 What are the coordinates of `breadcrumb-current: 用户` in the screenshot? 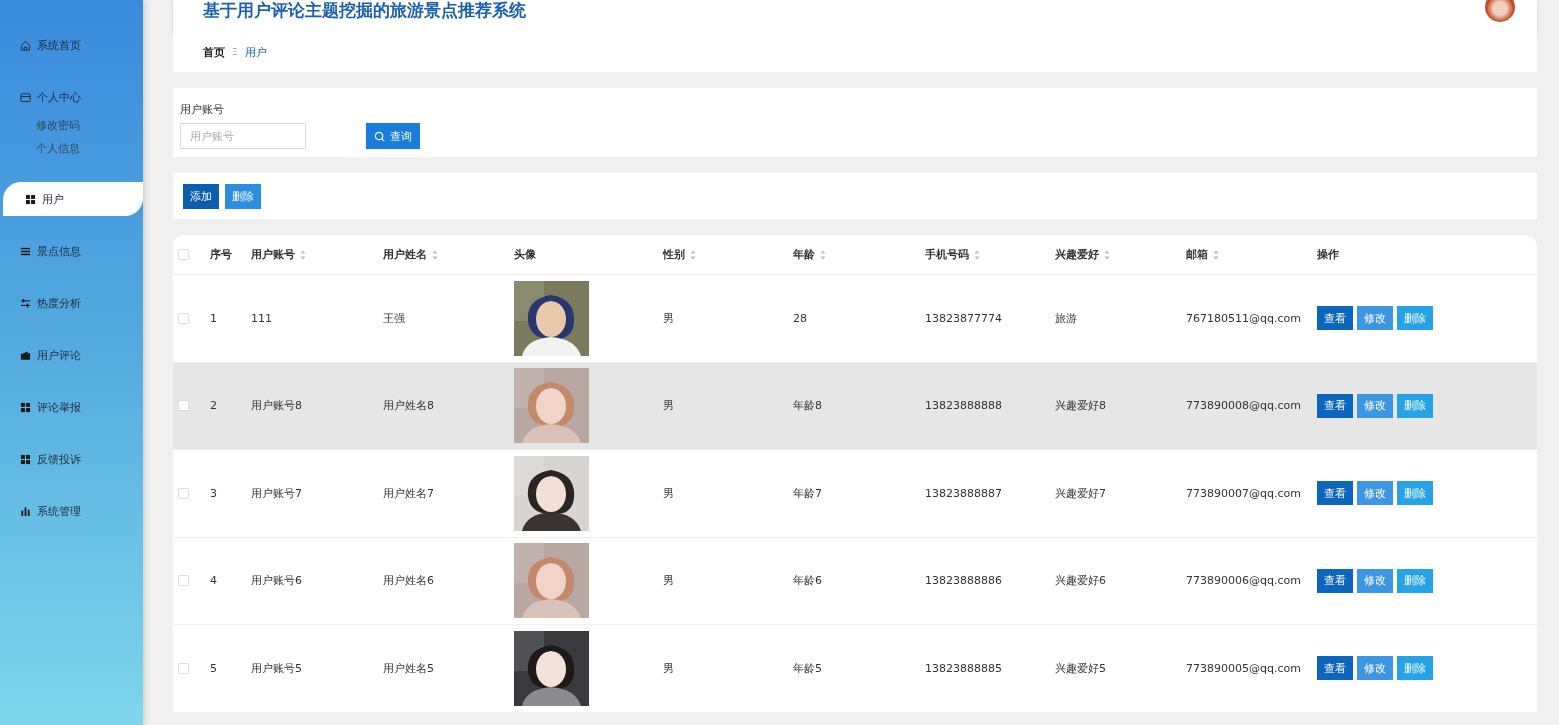 It's located at (255, 52).